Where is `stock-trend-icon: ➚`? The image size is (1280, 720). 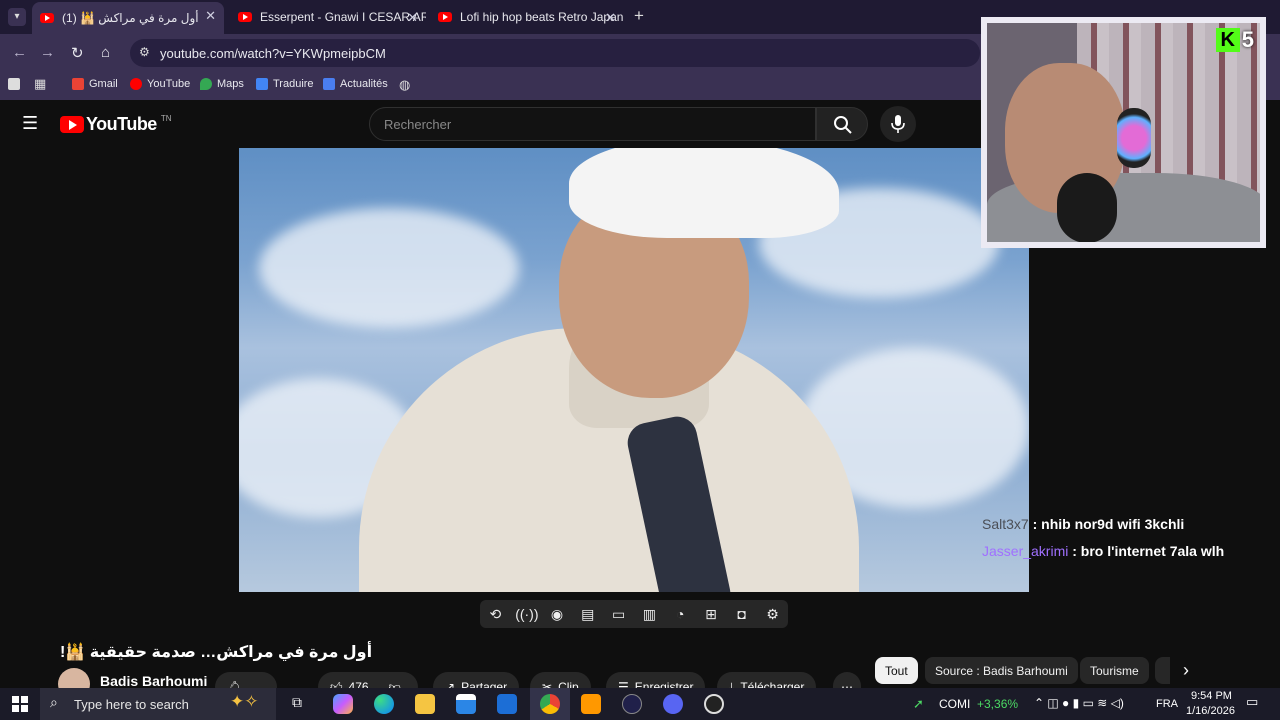
stock-trend-icon: ➚ is located at coordinates (918, 703).